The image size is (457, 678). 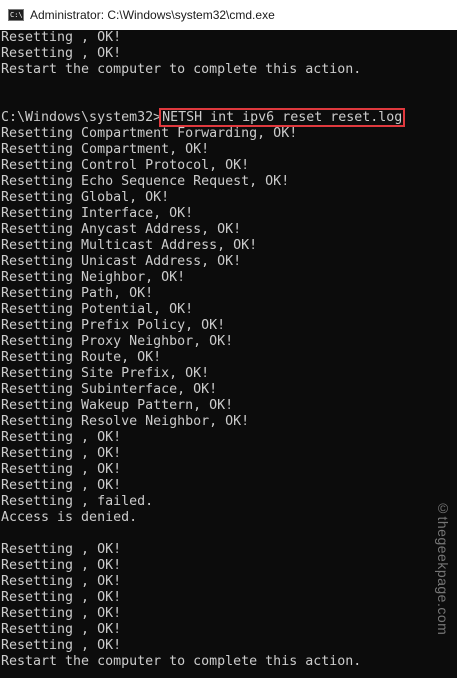 I want to click on console-line: Resetting Potential, OK!, so click(x=97, y=309).